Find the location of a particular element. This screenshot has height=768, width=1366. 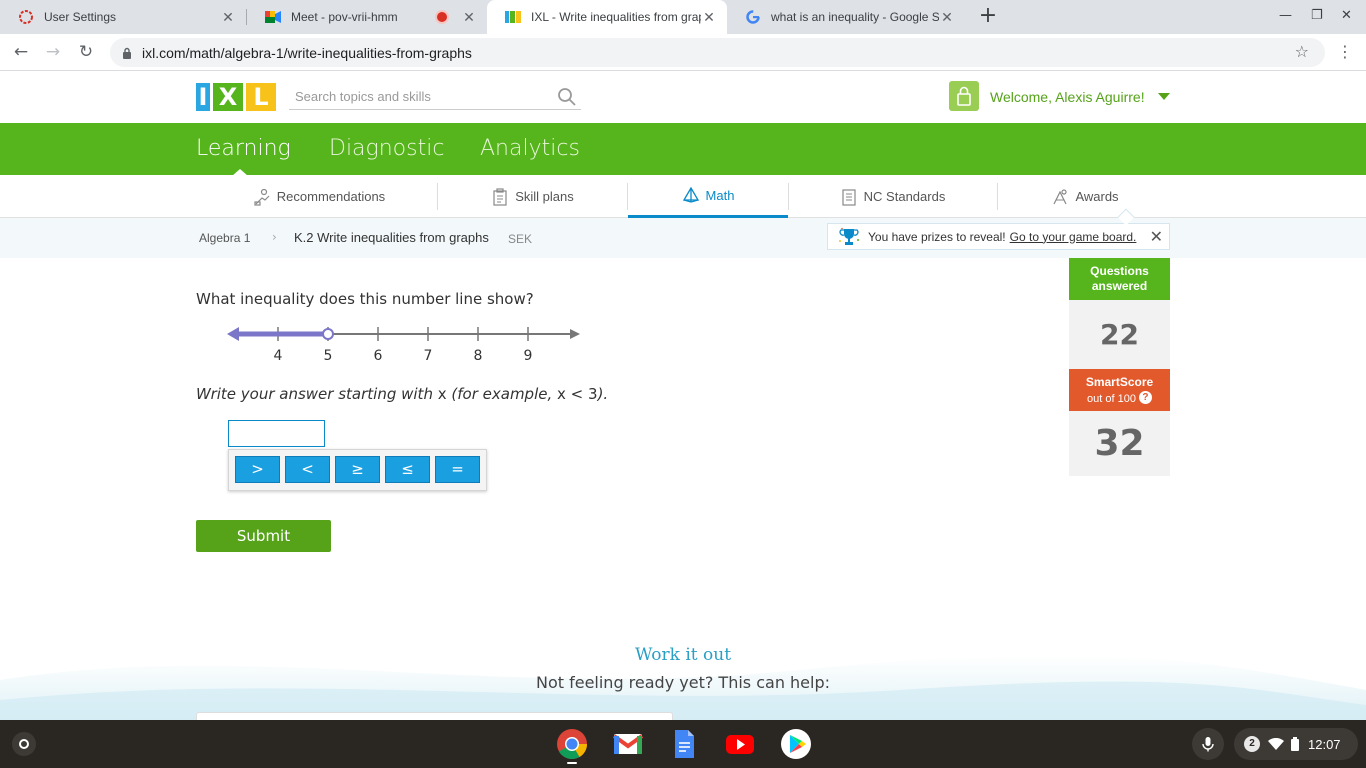

launcher-button is located at coordinates (24, 744).